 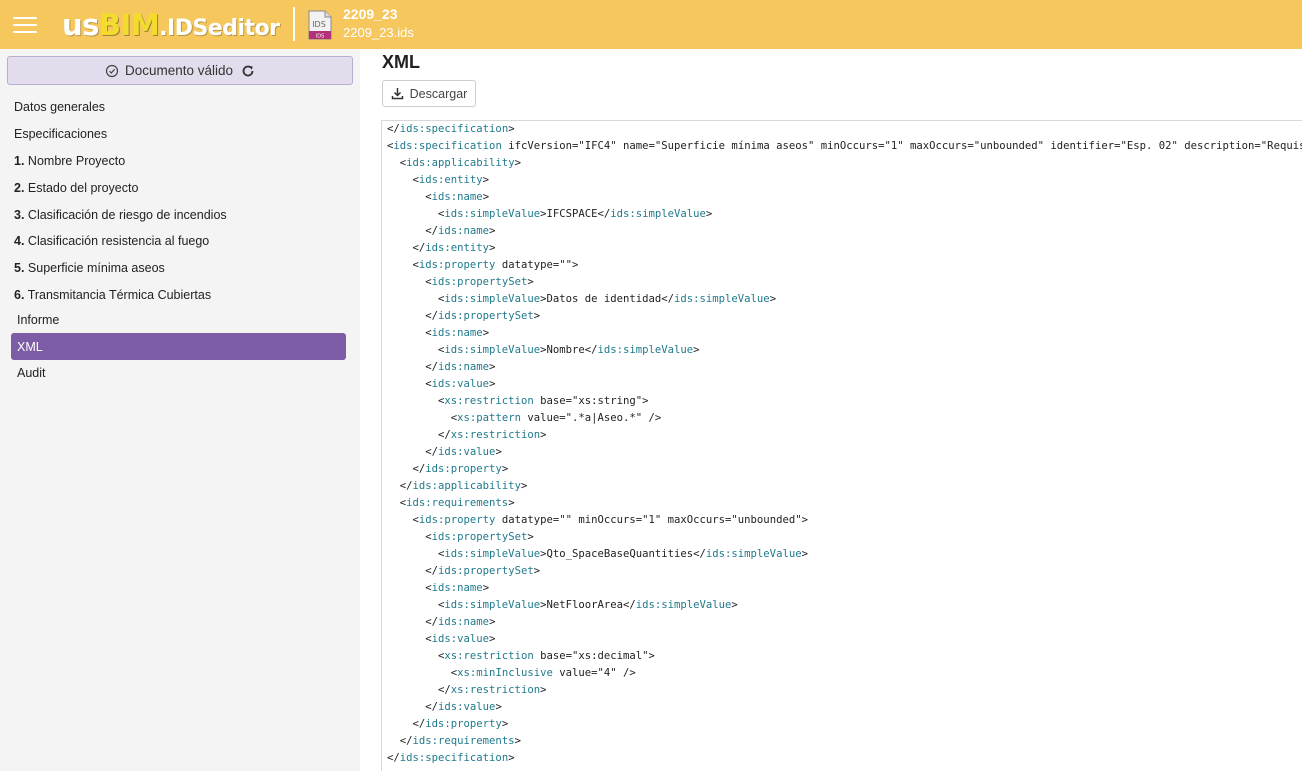 I want to click on ids-file-icon: IDS IDS, so click(x=320, y=25).